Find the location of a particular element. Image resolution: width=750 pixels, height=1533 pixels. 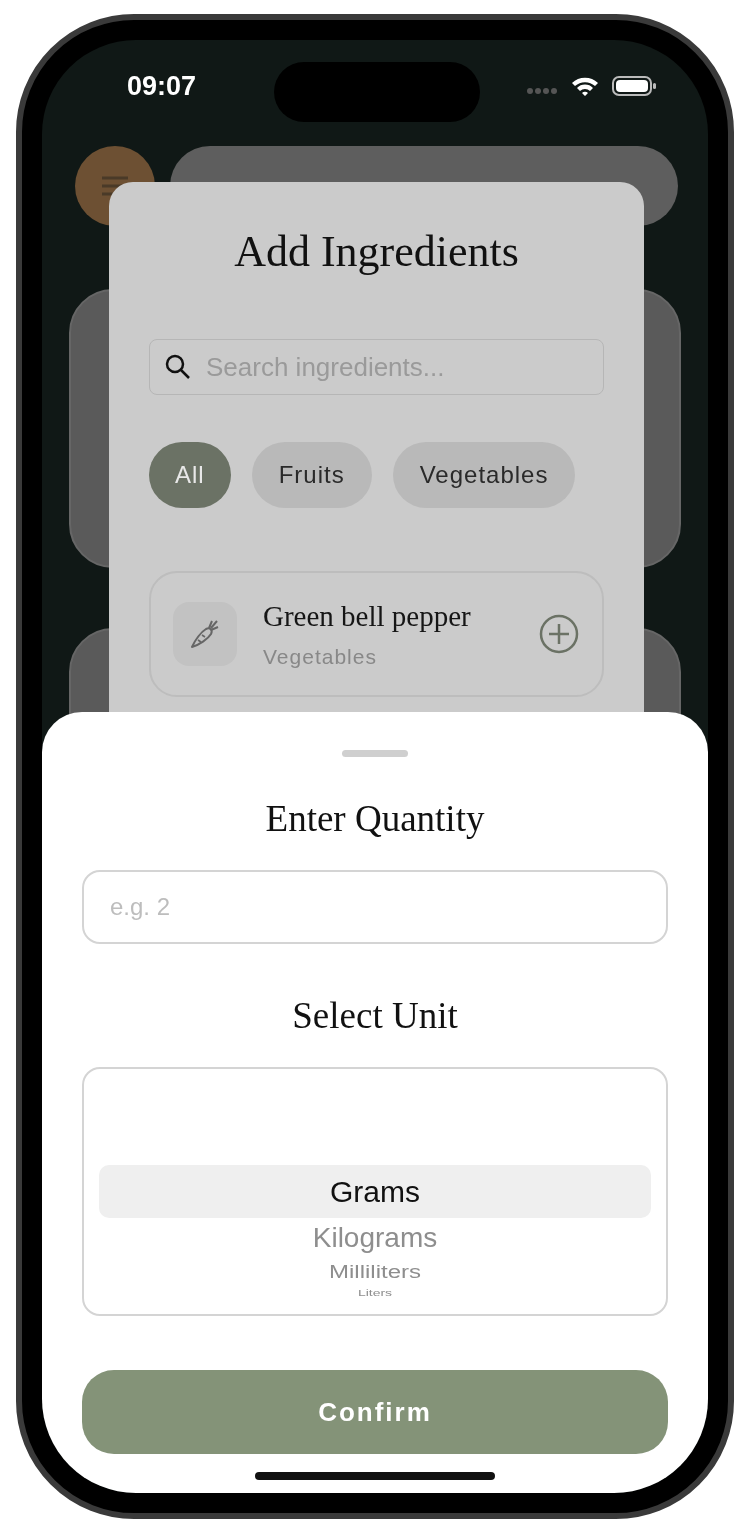

modal-title: Add Ingredients is located at coordinates (376, 251).